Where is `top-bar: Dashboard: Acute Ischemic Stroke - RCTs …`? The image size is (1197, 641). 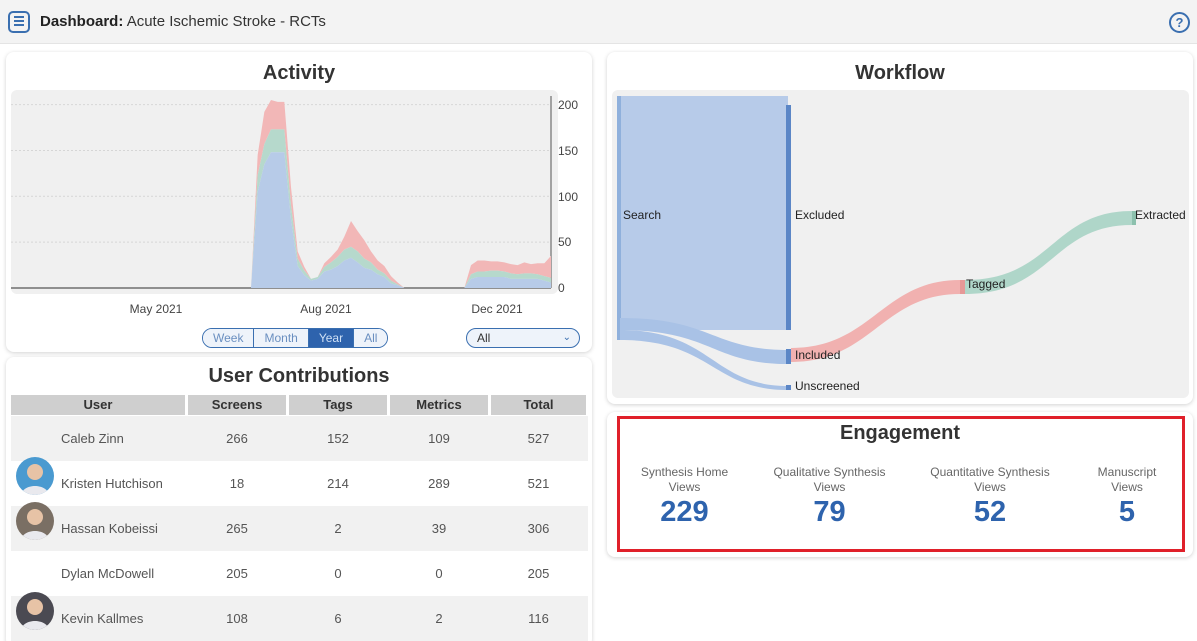
top-bar: Dashboard: Acute Ischemic Stroke - RCTs … is located at coordinates (598, 22).